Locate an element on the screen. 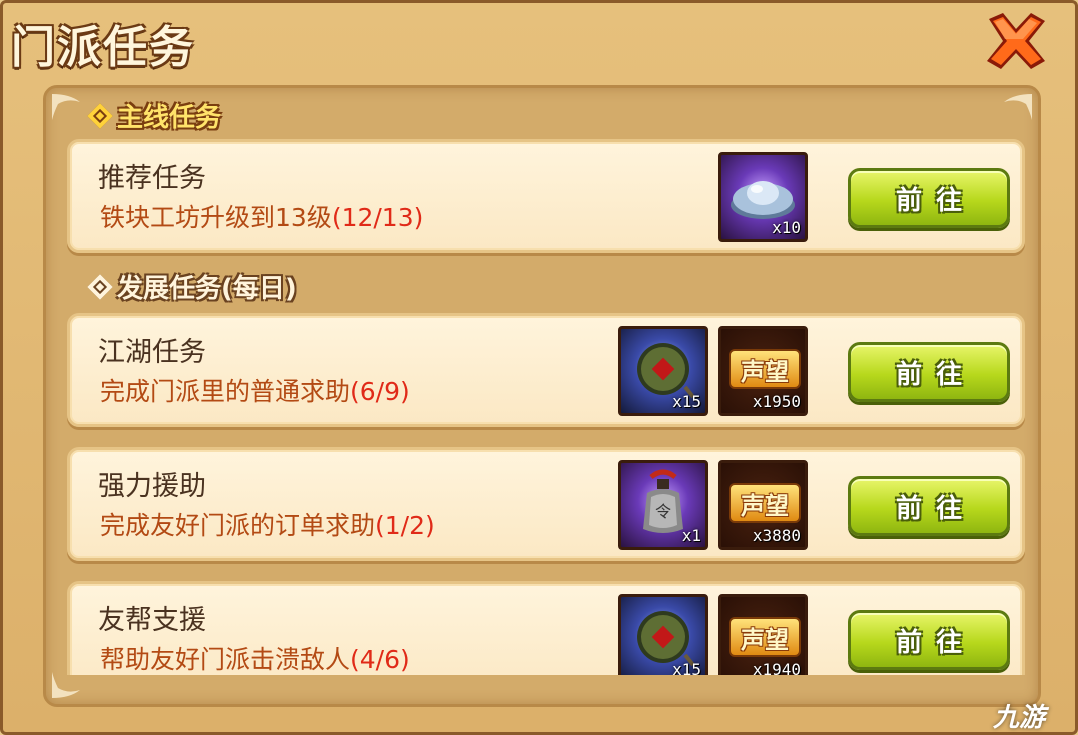 Image resolution: width=1078 pixels, height=735 pixels. reward-slot: 声望 x1940 is located at coordinates (763, 634).